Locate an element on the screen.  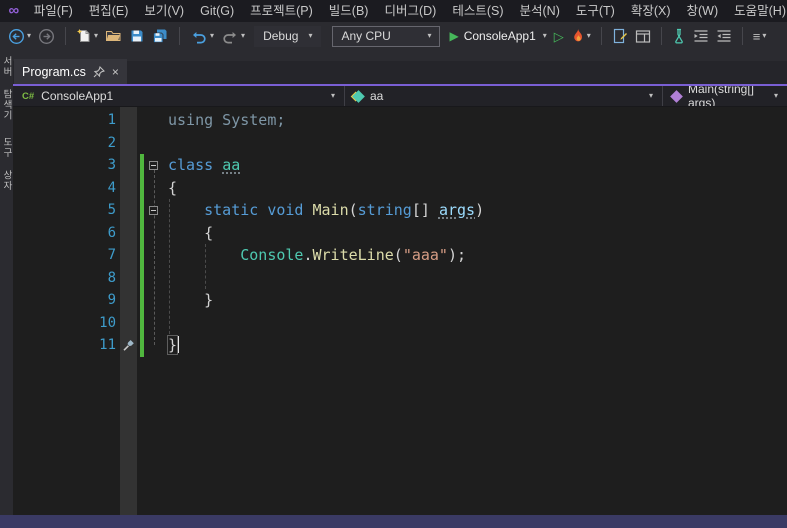
code-line: 8 is located at coordinates (400, 278).